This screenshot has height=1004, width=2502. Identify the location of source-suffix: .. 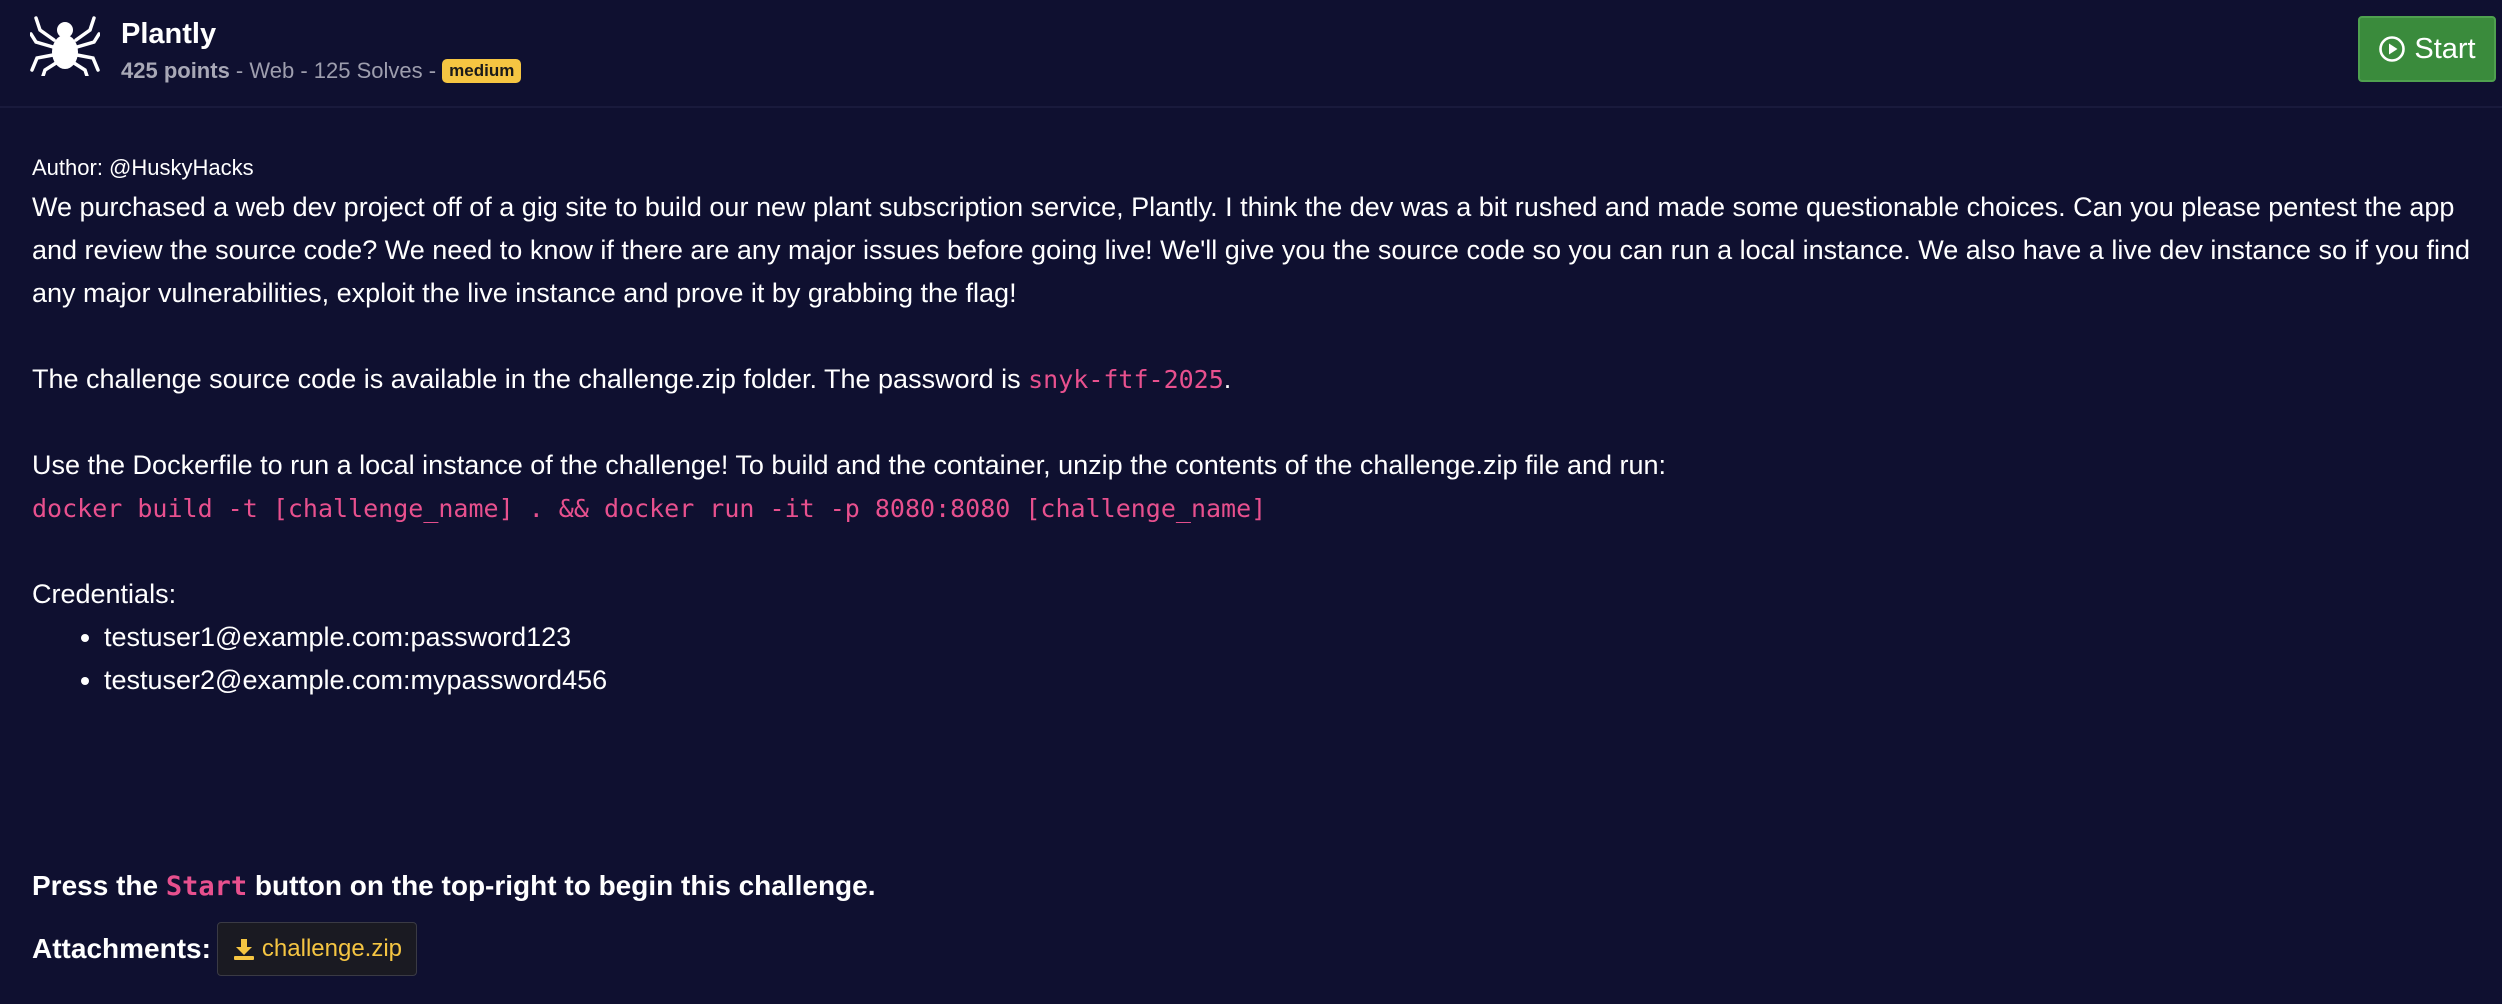
(1227, 379).